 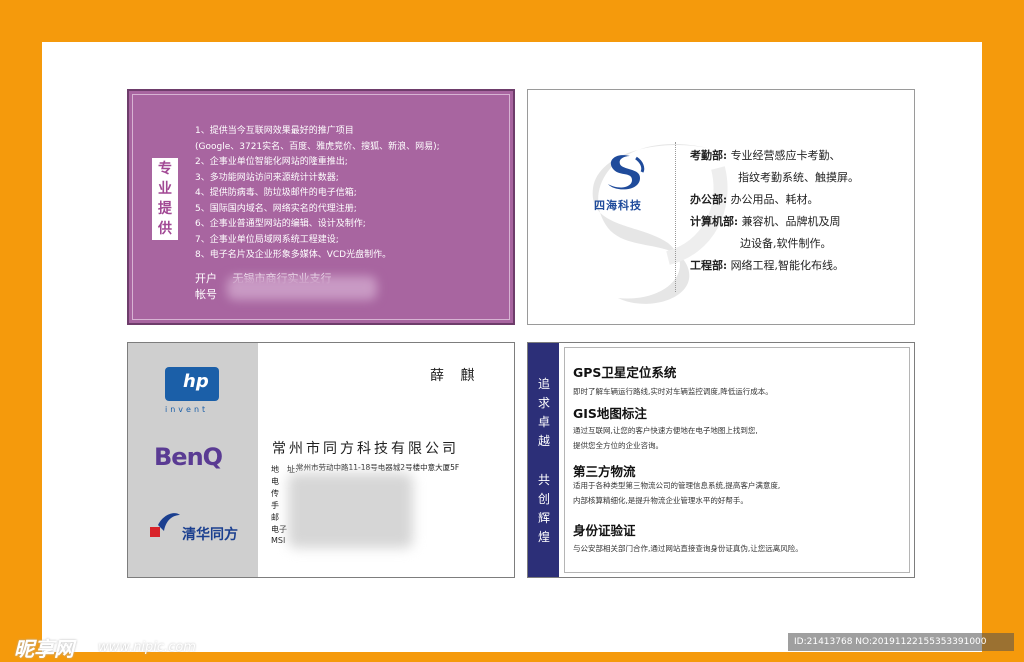 What do you see at coordinates (544, 509) in the screenshot?
I see `slogan-vertical-2: 共 创 辉 煌` at bounding box center [544, 509].